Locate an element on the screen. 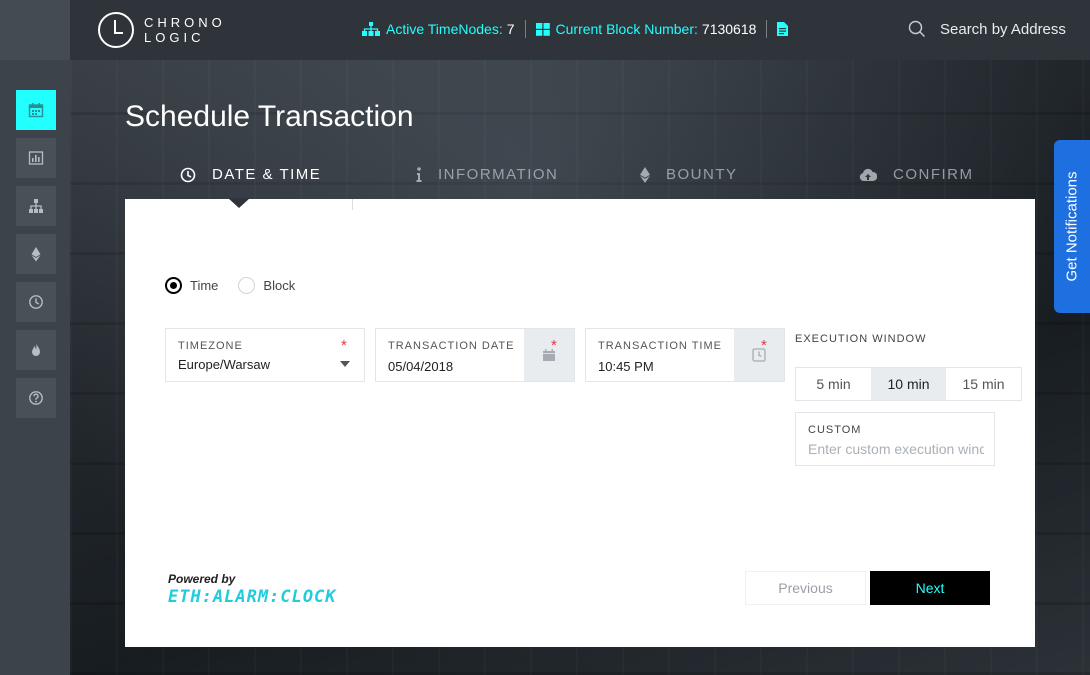  radio-time is located at coordinates (173, 285).